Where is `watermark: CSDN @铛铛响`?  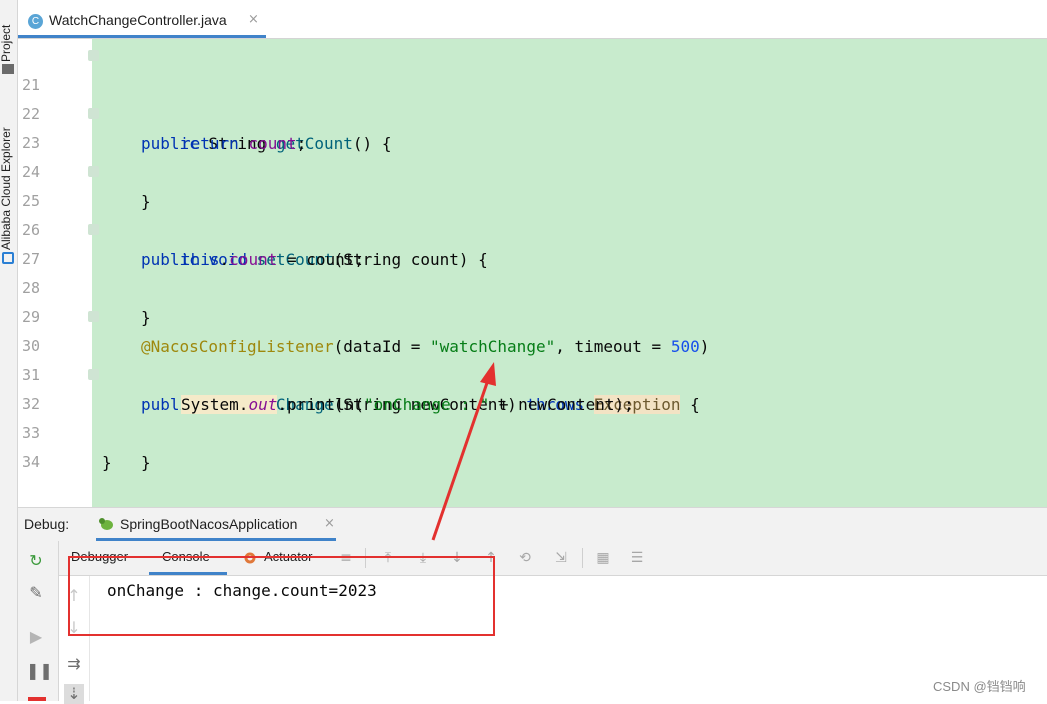
watermark: CSDN @铛铛响 is located at coordinates (979, 686).